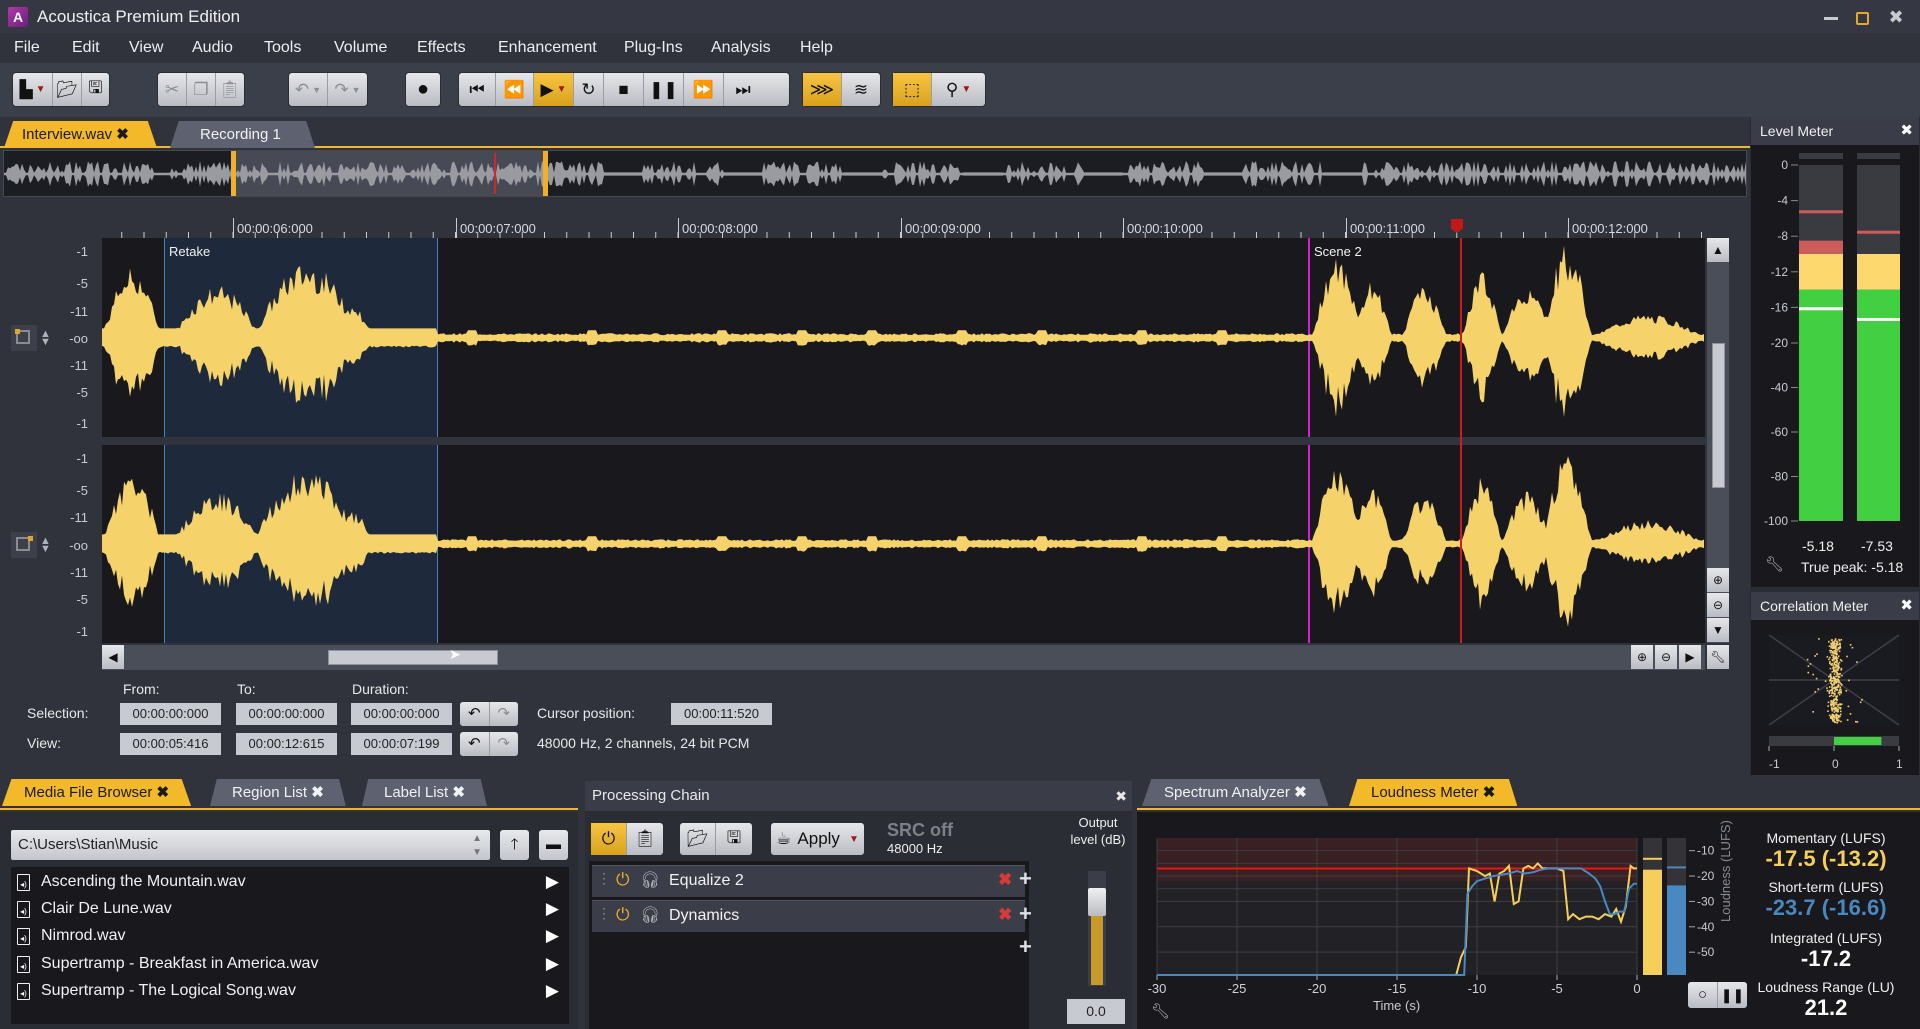 The height and width of the screenshot is (1029, 1920). What do you see at coordinates (290, 936) in the screenshot?
I see `list-item: ◂) Nimrod.wav ▶` at bounding box center [290, 936].